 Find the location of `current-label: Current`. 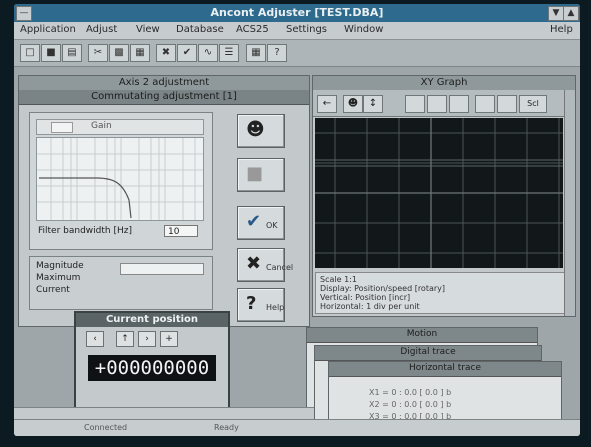

current-label: Current is located at coordinates (53, 290).